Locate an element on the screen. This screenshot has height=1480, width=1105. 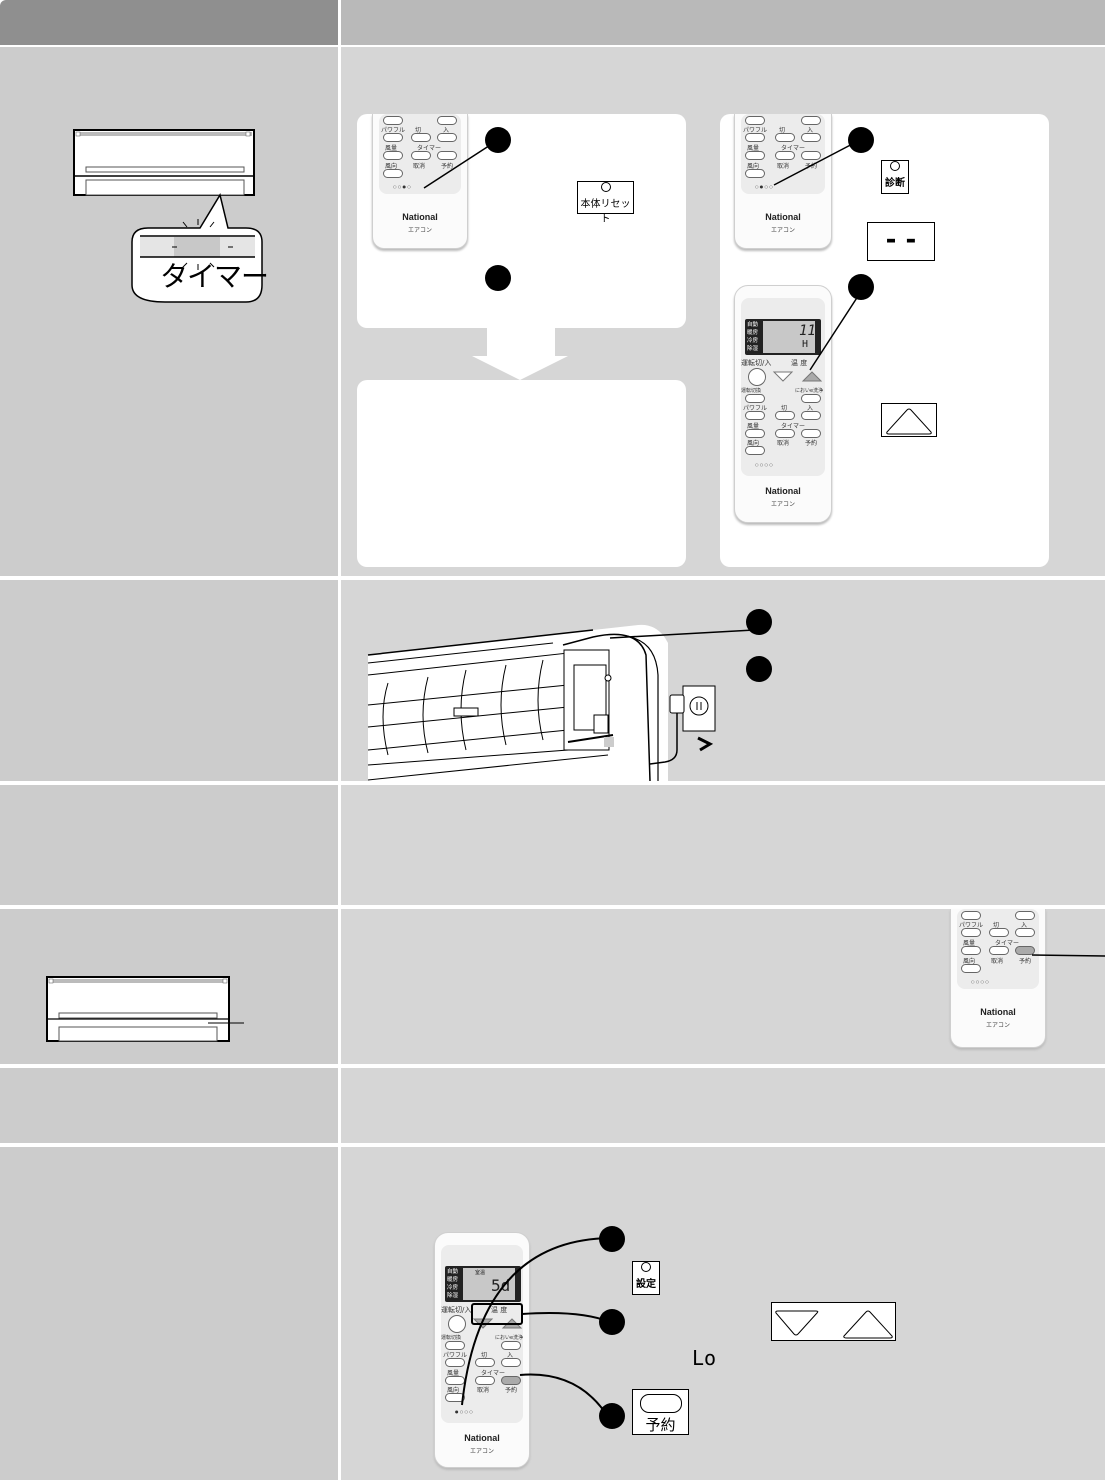
header-left-cell is located at coordinates (169, 22).